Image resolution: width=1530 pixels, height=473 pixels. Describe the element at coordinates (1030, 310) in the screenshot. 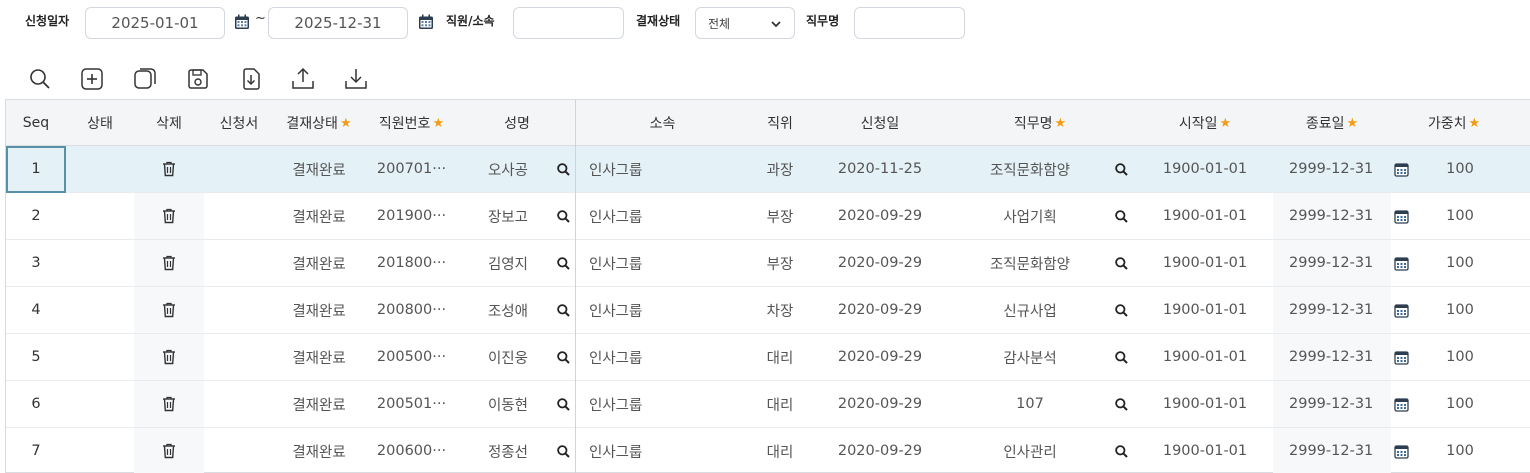

I see `duty-cell: 신규사업` at that location.